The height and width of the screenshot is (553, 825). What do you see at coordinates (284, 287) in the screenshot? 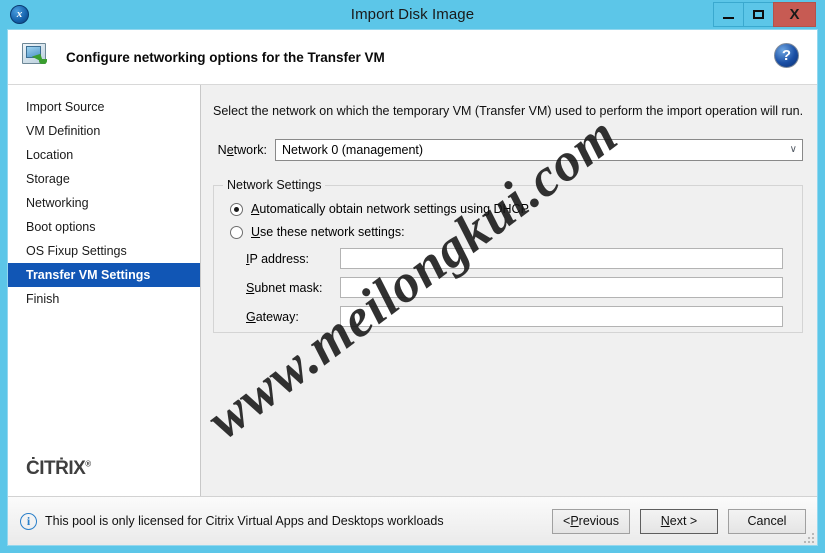
I see `subnet-mask-label: Subnet mask:` at bounding box center [284, 287].